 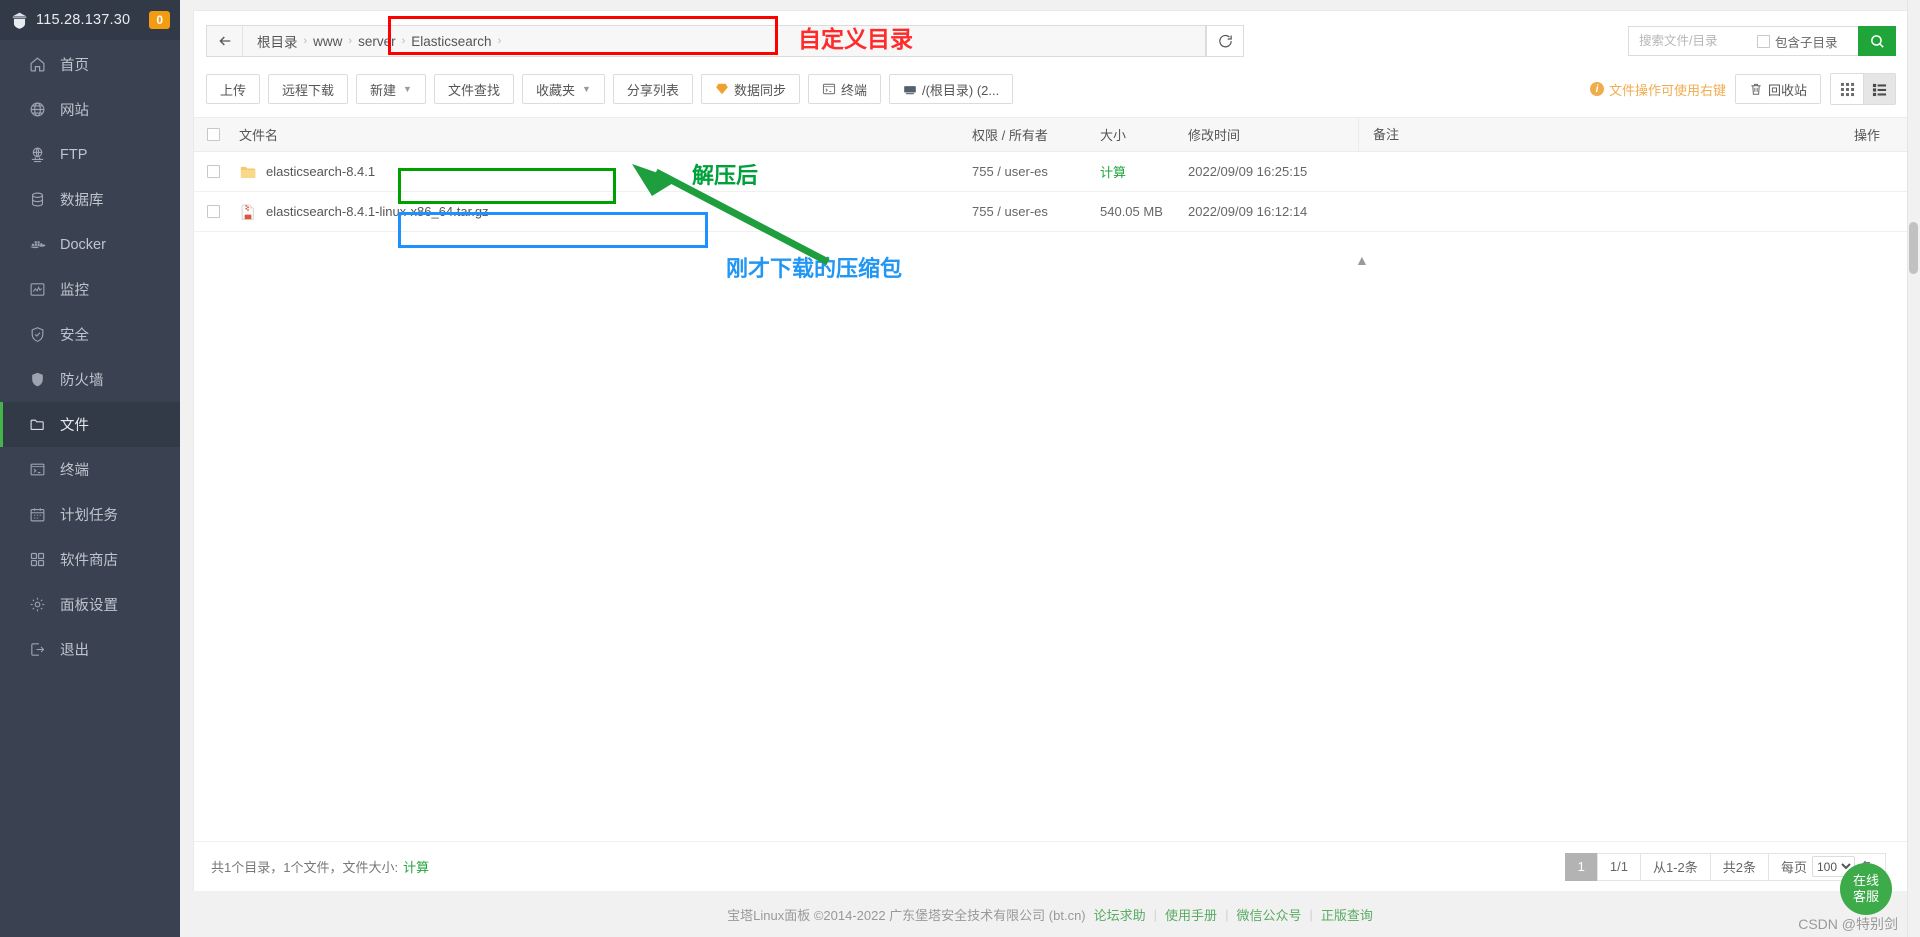 I want to click on search-icon, so click(x=1877, y=41).